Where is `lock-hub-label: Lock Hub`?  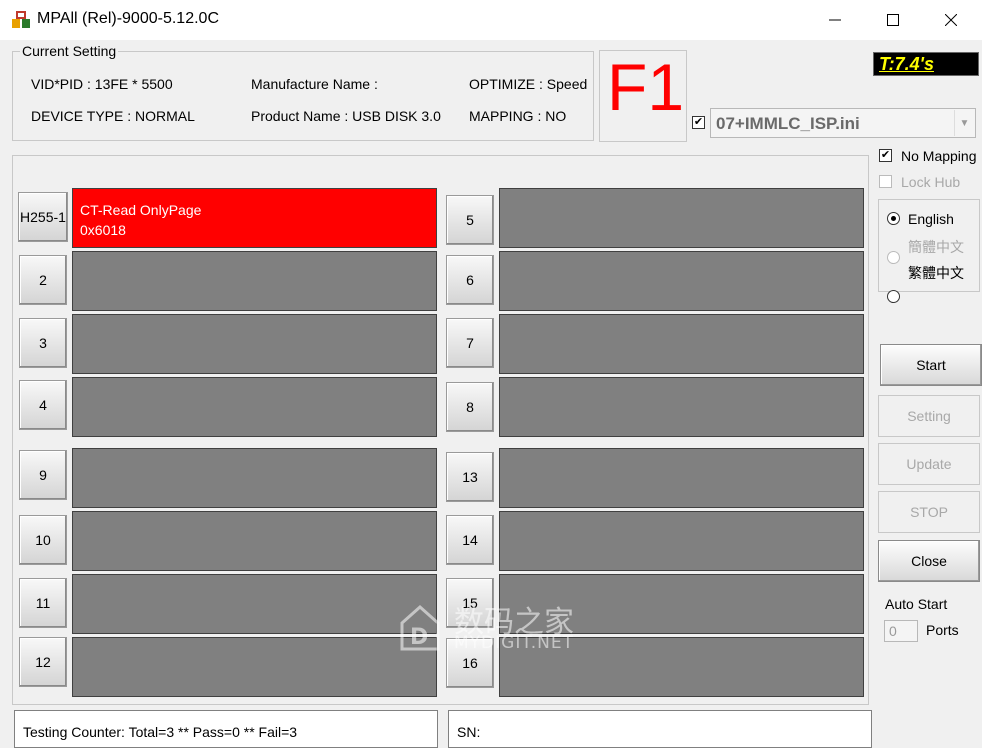 lock-hub-label: Lock Hub is located at coordinates (931, 182).